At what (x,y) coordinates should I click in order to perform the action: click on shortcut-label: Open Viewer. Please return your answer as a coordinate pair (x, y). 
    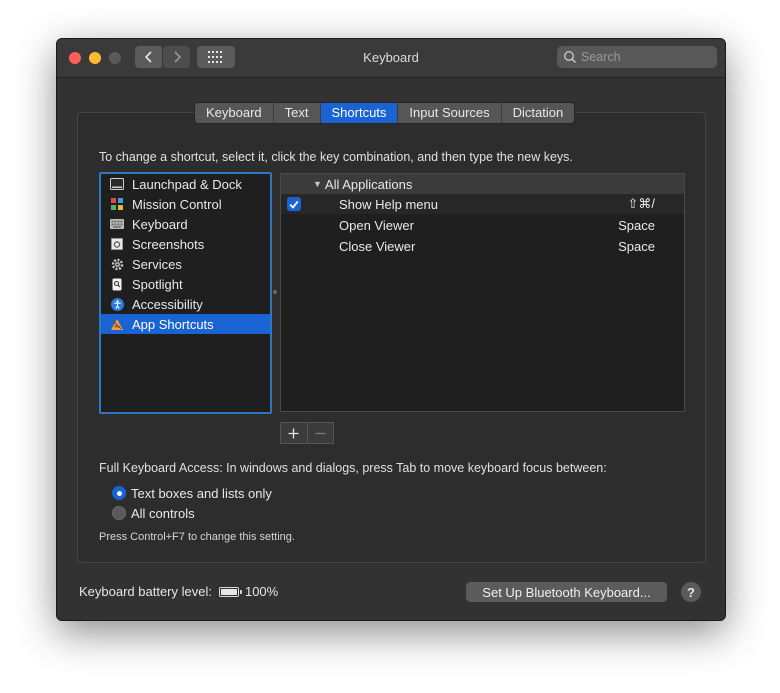
    Looking at the image, I should click on (376, 225).